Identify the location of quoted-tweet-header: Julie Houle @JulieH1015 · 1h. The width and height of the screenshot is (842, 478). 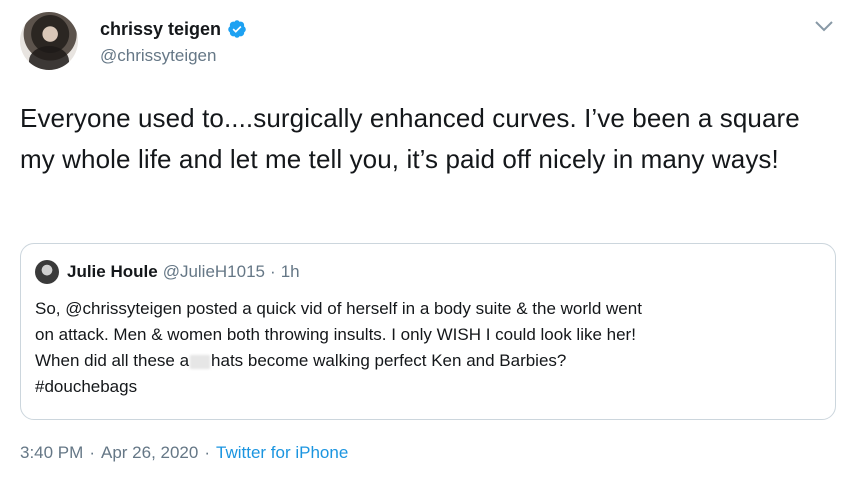
(167, 272).